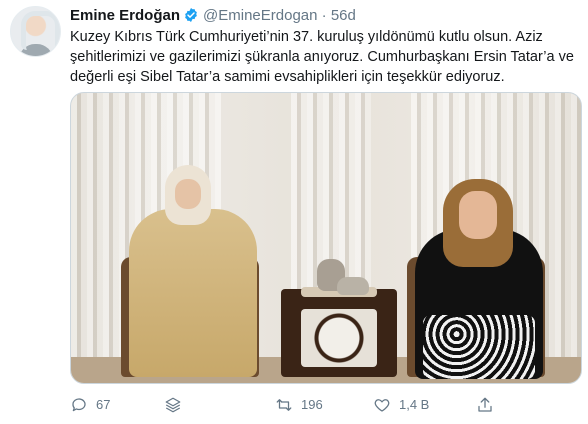 This screenshot has width=588, height=424. What do you see at coordinates (193, 293) in the screenshot?
I see `person-left-body` at bounding box center [193, 293].